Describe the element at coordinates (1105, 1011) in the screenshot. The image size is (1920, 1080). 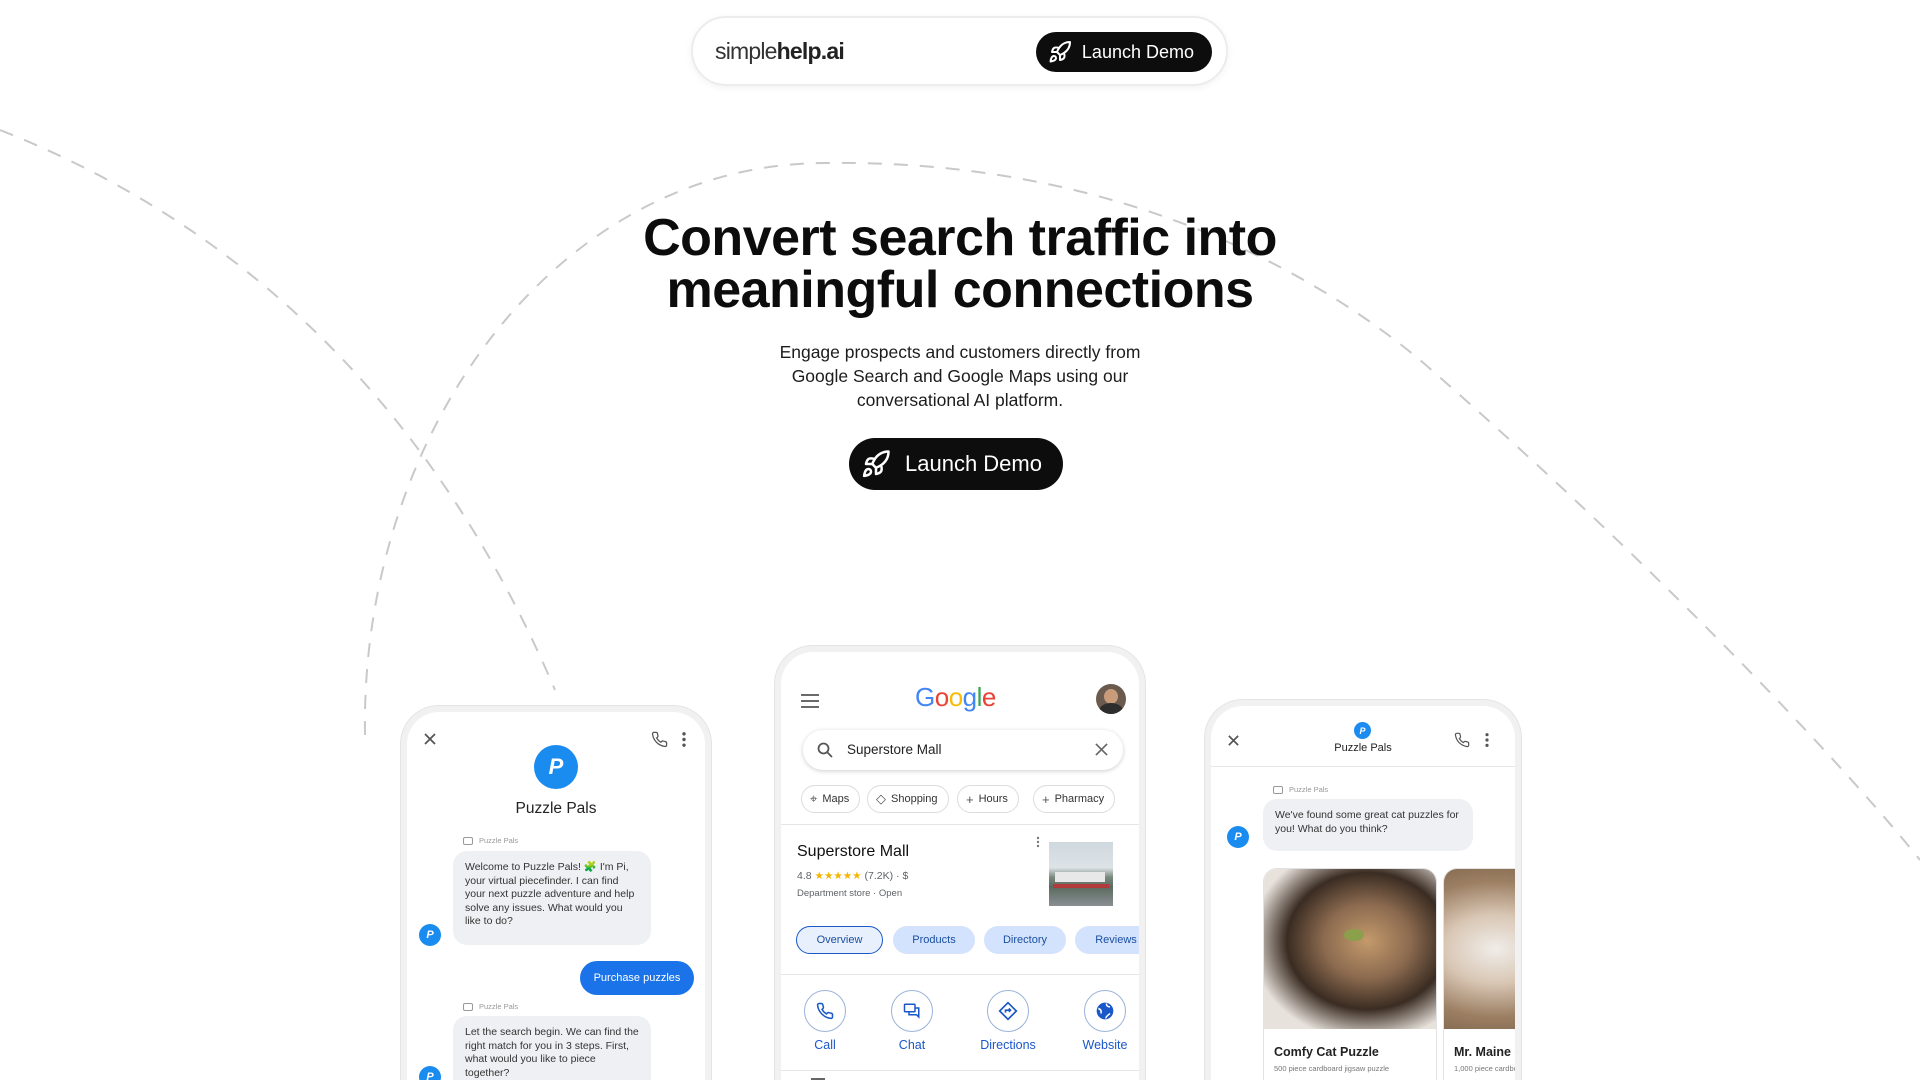
I see `globe-icon` at that location.